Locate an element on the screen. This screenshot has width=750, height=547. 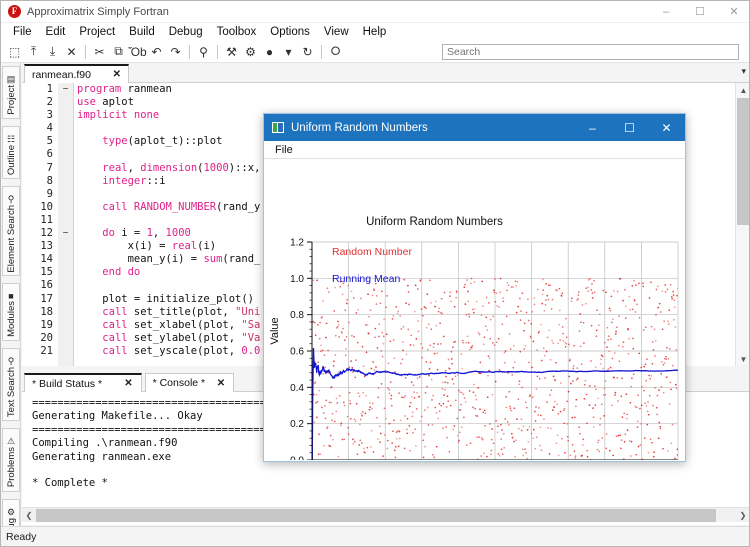
scroll-up-icon: ▲ is located at coordinates (742, 90).